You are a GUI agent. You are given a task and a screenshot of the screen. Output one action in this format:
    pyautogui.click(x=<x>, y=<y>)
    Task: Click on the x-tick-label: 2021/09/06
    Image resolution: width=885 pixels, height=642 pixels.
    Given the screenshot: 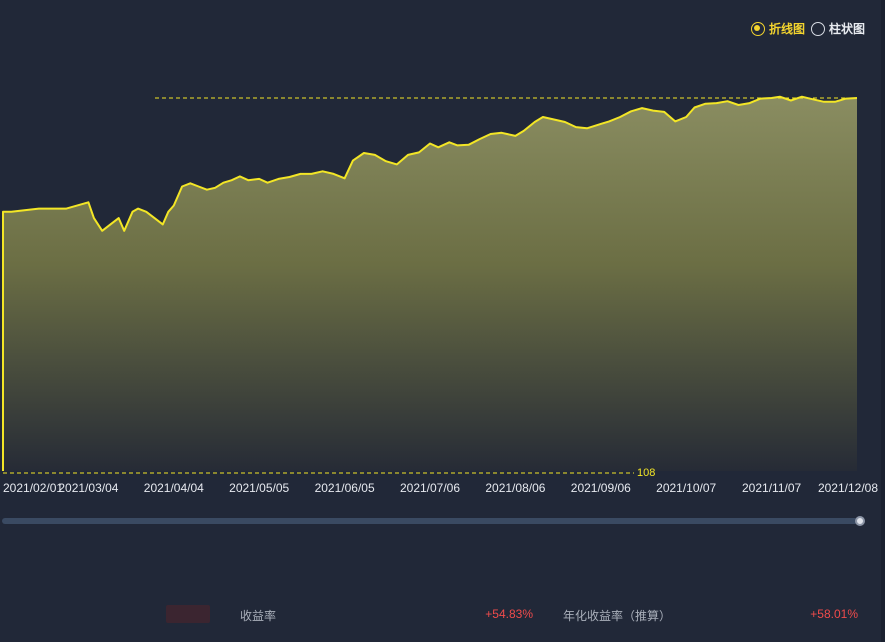 What is the action you would take?
    pyautogui.click(x=601, y=488)
    